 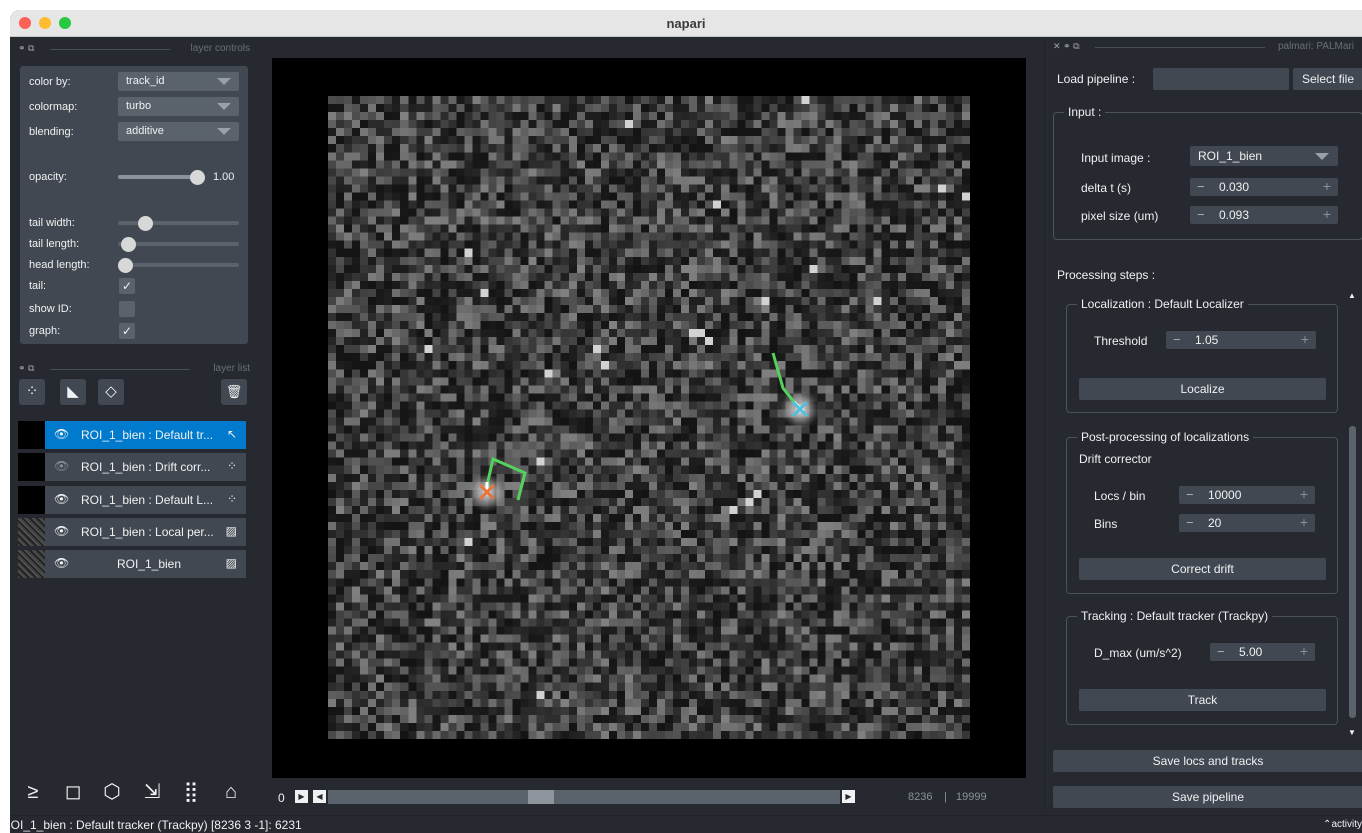 I want to click on head-length-label: head length:, so click(x=59, y=265).